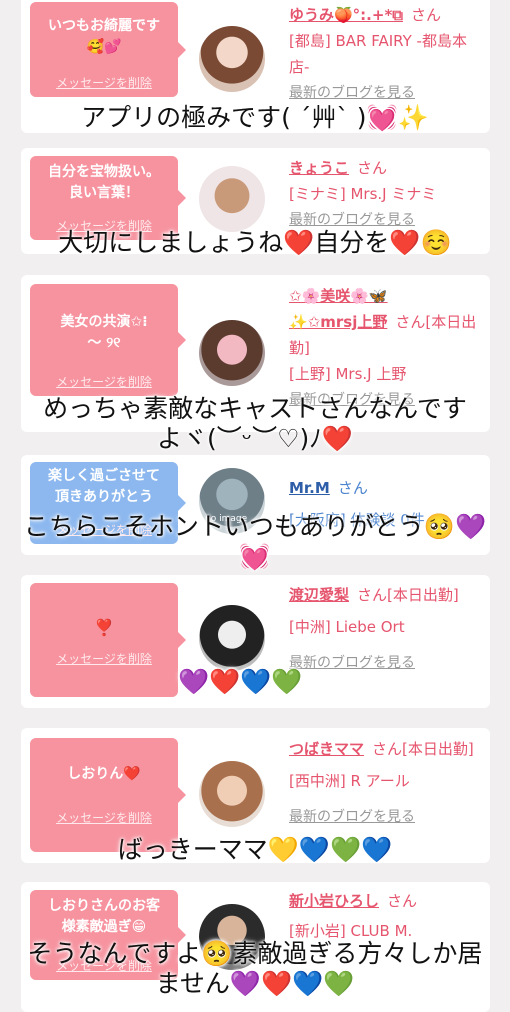 This screenshot has width=510, height=1012. Describe the element at coordinates (346, 15) in the screenshot. I see `member-name-link: ゆうみ🍑°:.+*⧉` at that location.